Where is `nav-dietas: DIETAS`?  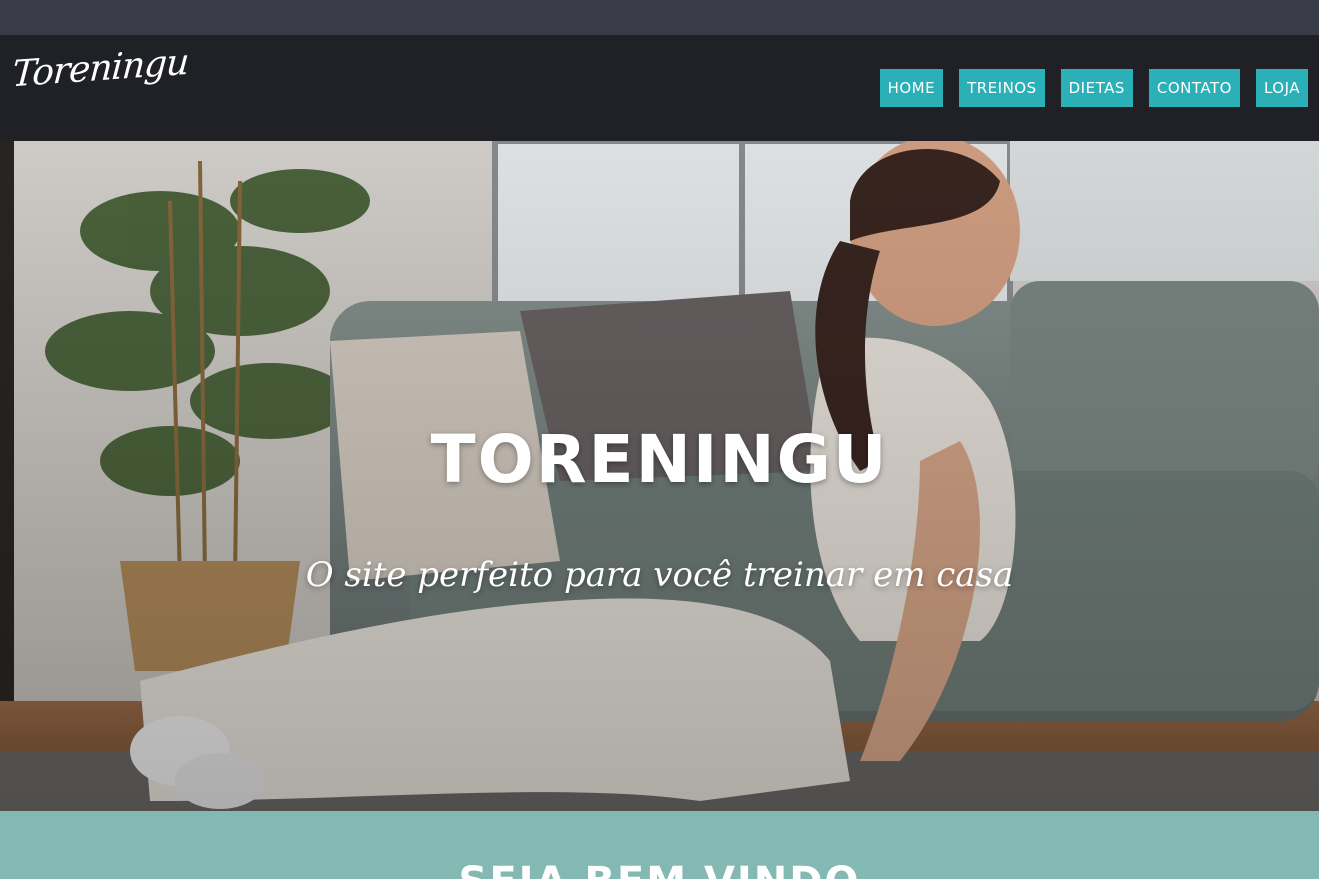
nav-dietas: DIETAS is located at coordinates (1096, 88).